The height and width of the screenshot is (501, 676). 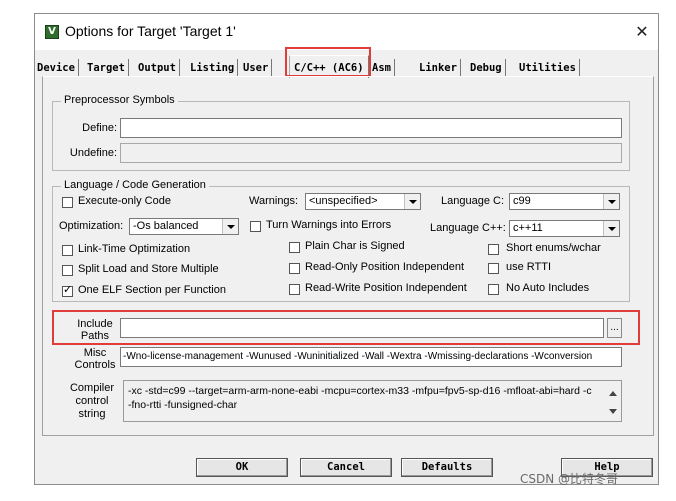 I want to click on language-cpp-select: c++11, so click(x=564, y=228).